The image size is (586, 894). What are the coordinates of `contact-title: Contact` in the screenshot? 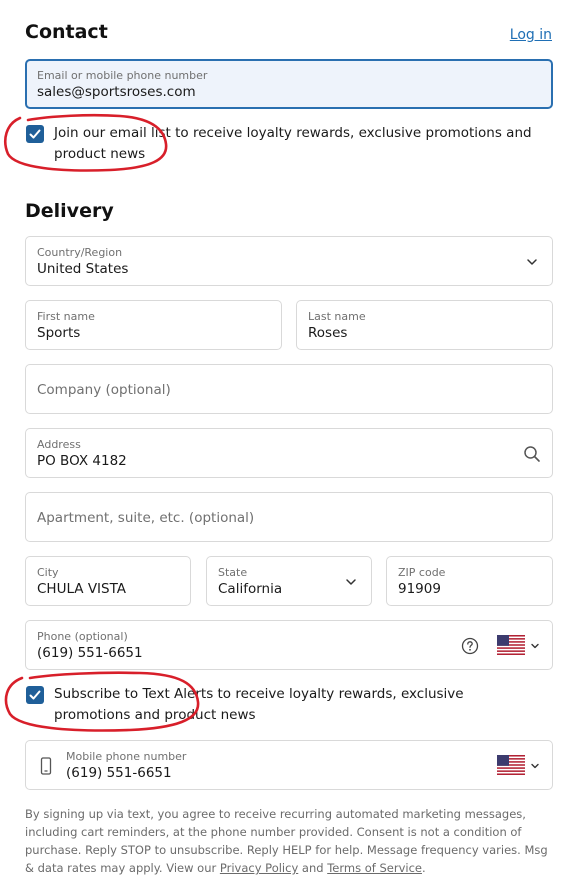 It's located at (66, 32).